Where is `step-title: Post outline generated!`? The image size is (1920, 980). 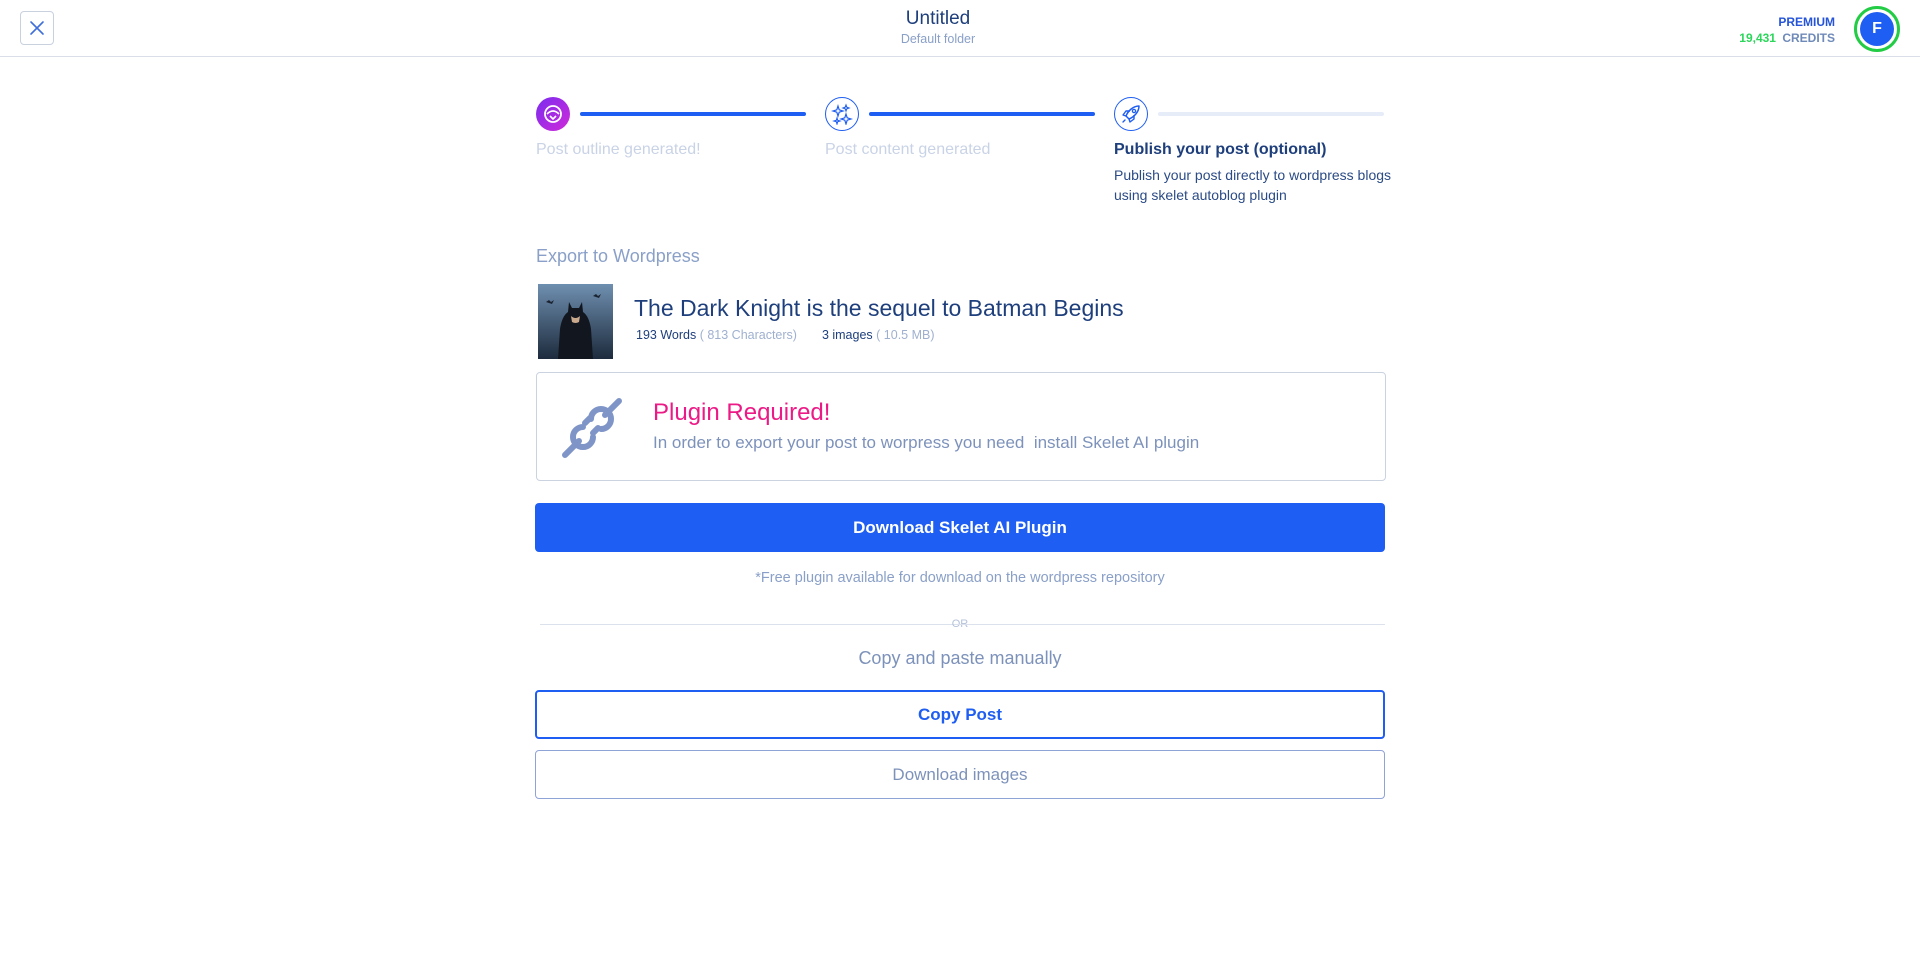
step-title: Post outline generated! is located at coordinates (618, 149).